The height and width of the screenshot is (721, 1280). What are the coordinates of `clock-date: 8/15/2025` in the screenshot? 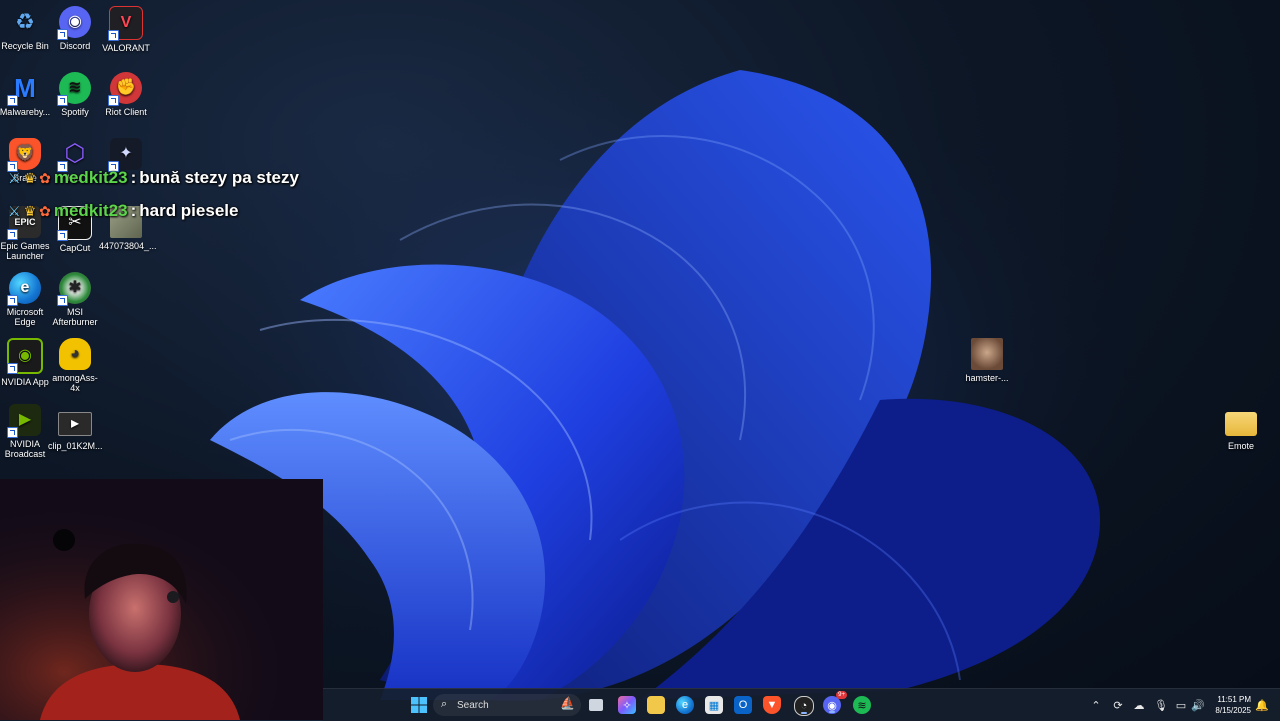 It's located at (1233, 710).